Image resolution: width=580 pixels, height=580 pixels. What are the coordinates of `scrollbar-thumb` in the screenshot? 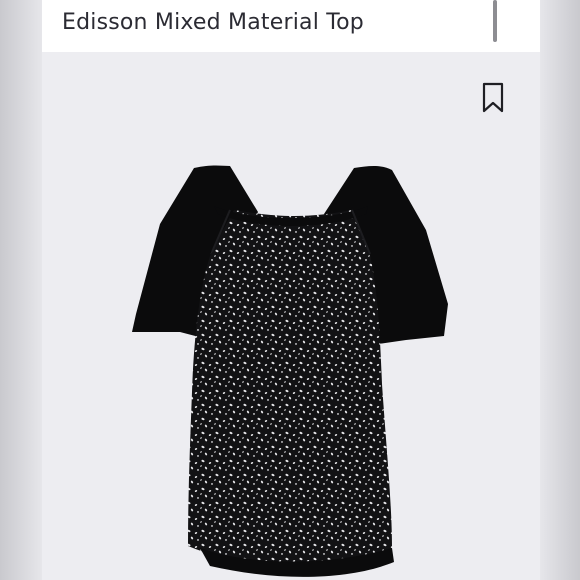 It's located at (495, 21).